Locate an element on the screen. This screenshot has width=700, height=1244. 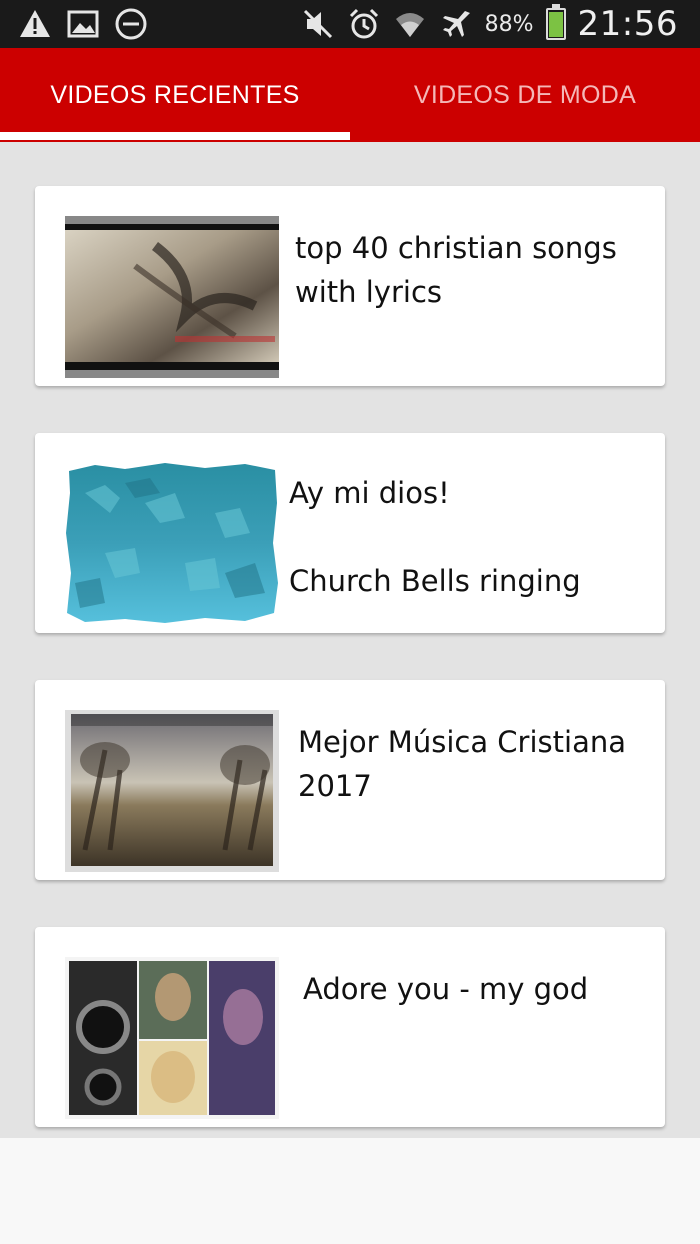
video-title: top 40 christian songs with lyrics is located at coordinates (475, 270).